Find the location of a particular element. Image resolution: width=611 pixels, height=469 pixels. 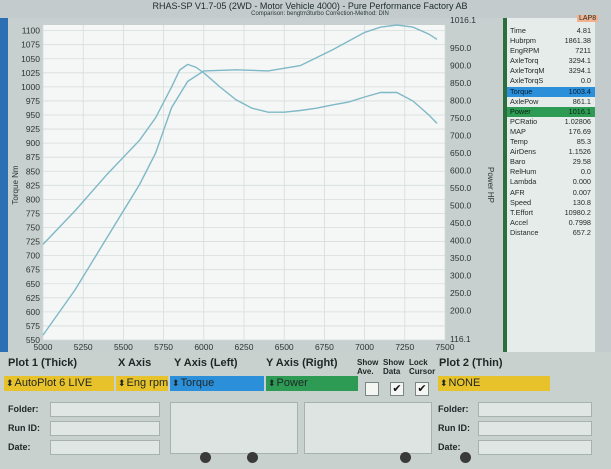

plot2-select: ⬍NONE is located at coordinates (494, 383).